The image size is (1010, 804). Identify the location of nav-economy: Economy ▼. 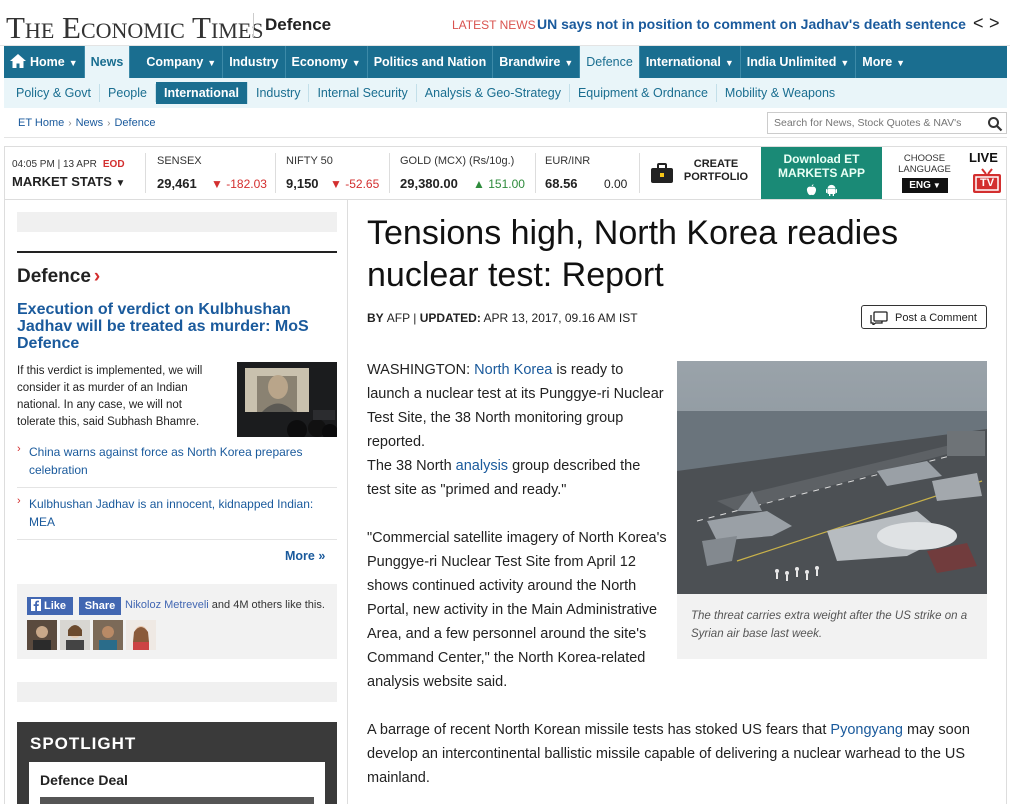
(327, 62).